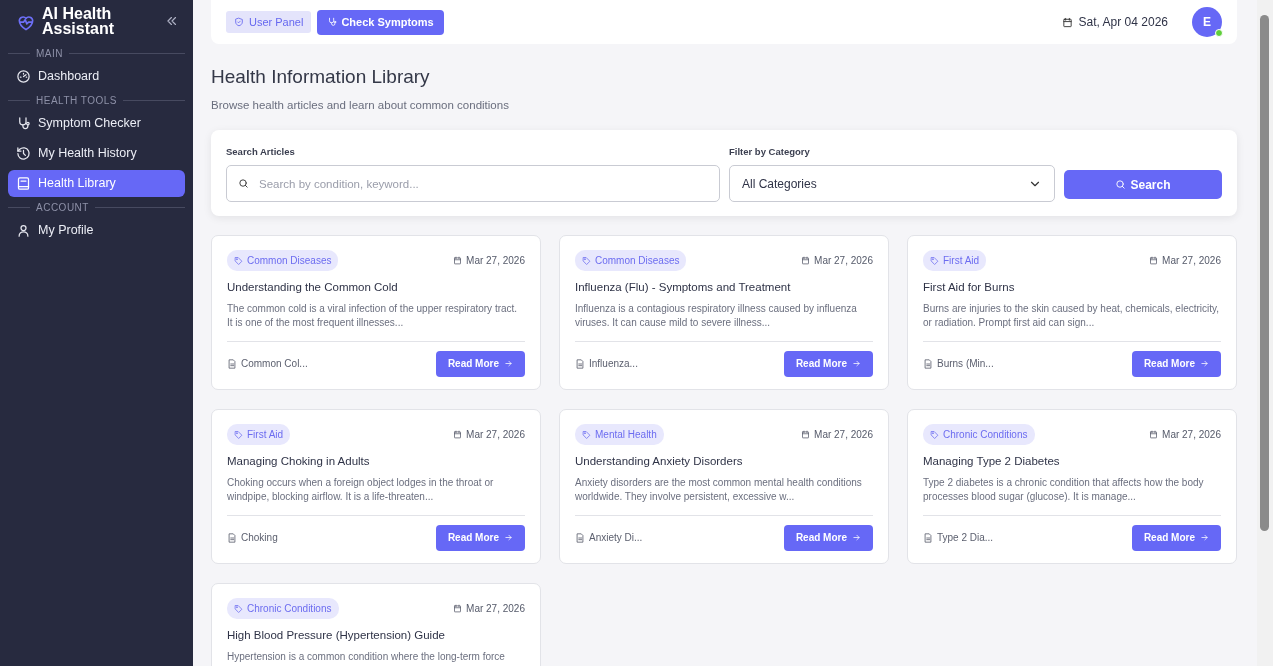 The width and height of the screenshot is (1273, 666). I want to click on page-subtitle: Browse health articles and learn about common conditions, so click(360, 105).